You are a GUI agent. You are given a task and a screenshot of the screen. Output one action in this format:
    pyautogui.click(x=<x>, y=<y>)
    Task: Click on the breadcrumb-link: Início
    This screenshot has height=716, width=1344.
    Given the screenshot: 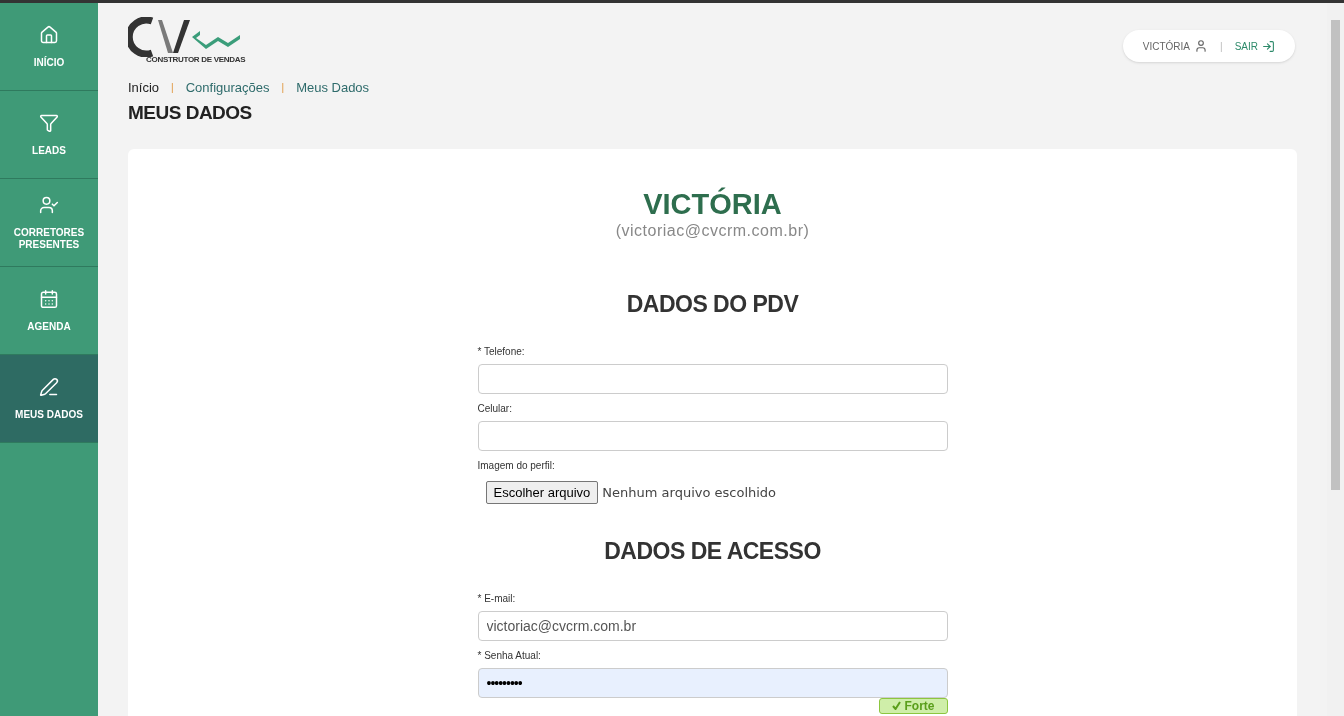 What is the action you would take?
    pyautogui.click(x=144, y=88)
    